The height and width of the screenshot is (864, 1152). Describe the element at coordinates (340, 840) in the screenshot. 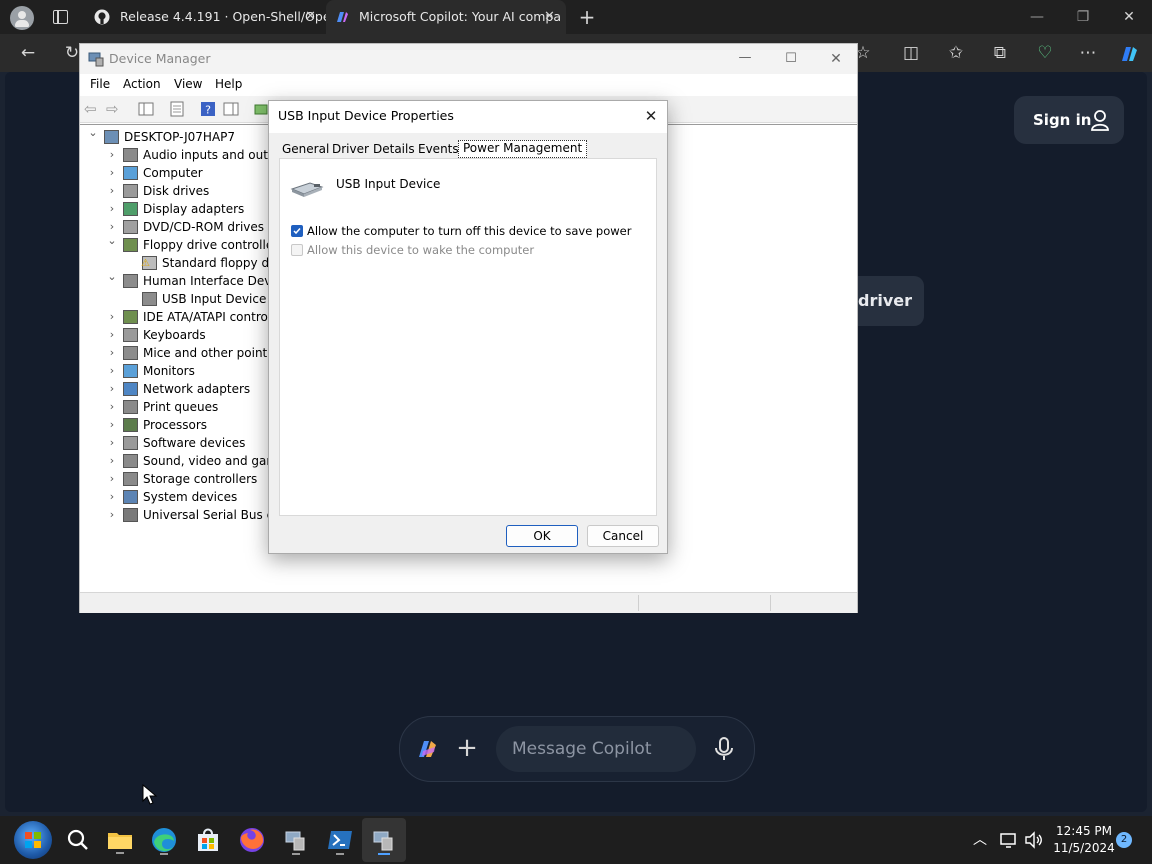

I see `powershell-icon` at that location.